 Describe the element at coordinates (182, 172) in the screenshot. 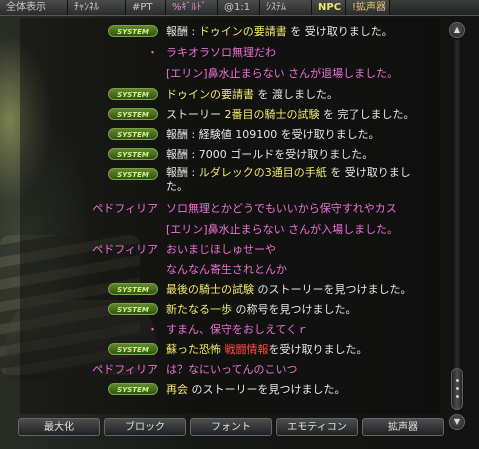

I see `message-fragment: 報酬 :` at that location.